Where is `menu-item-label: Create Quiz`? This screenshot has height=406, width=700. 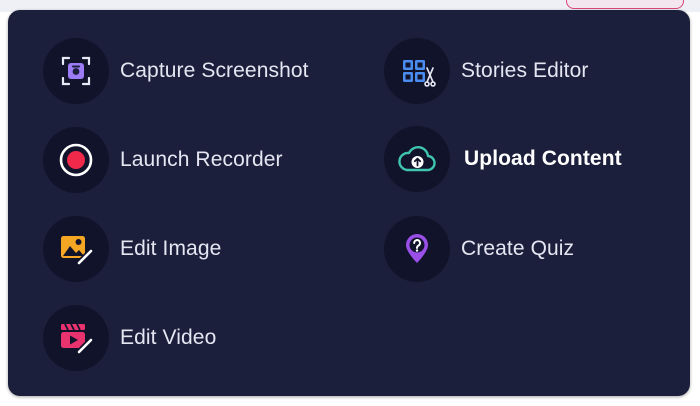 menu-item-label: Create Quiz is located at coordinates (518, 248).